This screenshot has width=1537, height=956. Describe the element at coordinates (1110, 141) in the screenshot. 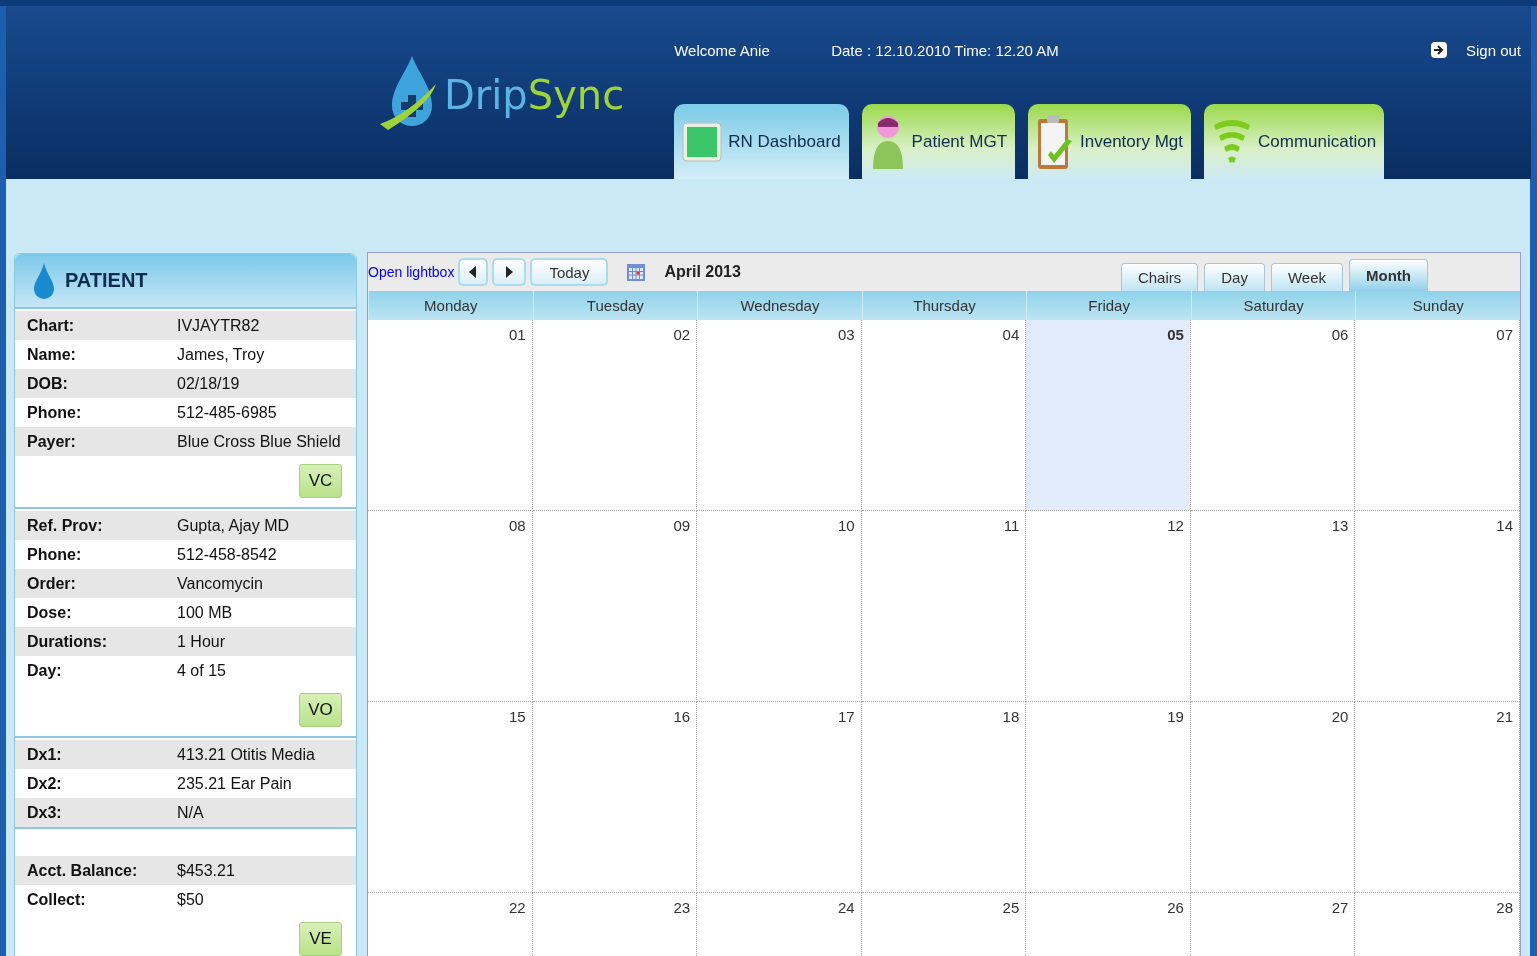

I see `nav-tab: Inventory Mgt` at that location.